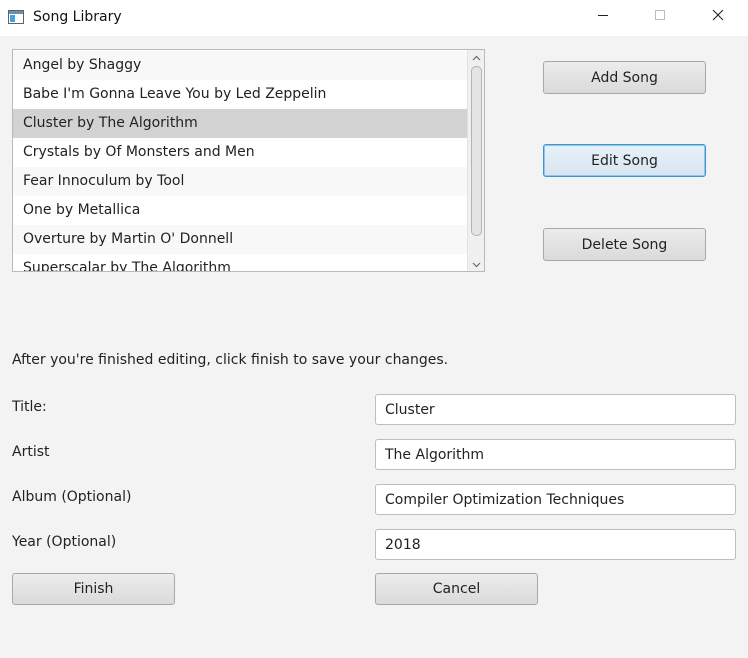 The width and height of the screenshot is (748, 658). I want to click on minimize-icon, so click(603, 17).